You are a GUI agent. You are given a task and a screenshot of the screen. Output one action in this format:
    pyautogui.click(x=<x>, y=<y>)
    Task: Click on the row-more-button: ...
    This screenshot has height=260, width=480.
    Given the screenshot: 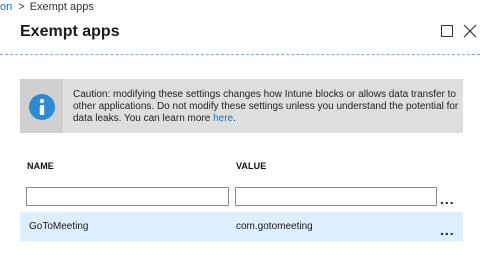 What is the action you would take?
    pyautogui.click(x=447, y=230)
    